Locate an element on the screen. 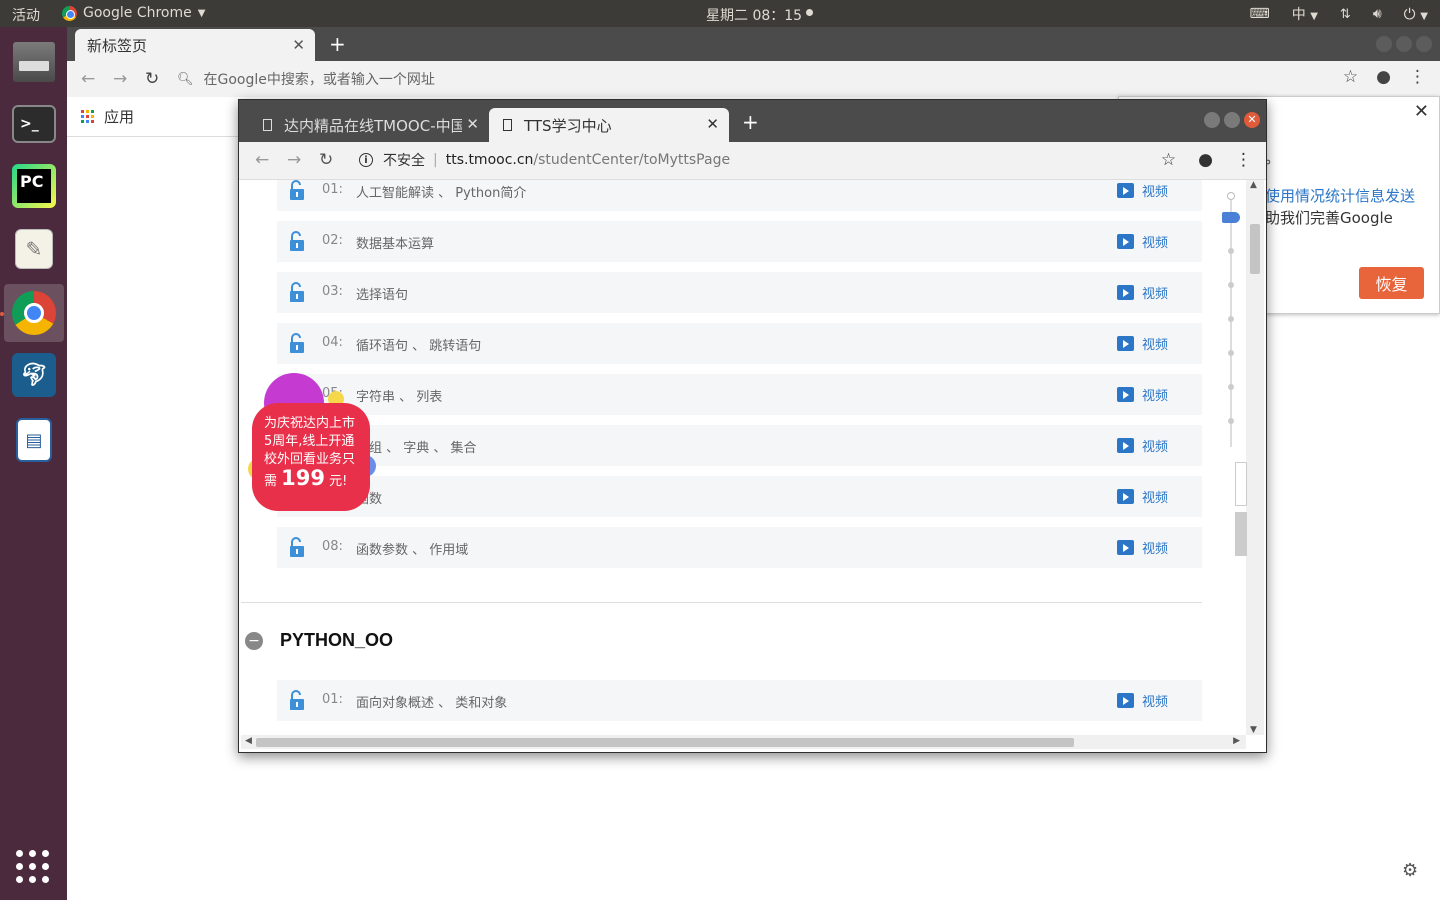 The height and width of the screenshot is (900, 1440). close-window-button: ✕ is located at coordinates (1252, 120).